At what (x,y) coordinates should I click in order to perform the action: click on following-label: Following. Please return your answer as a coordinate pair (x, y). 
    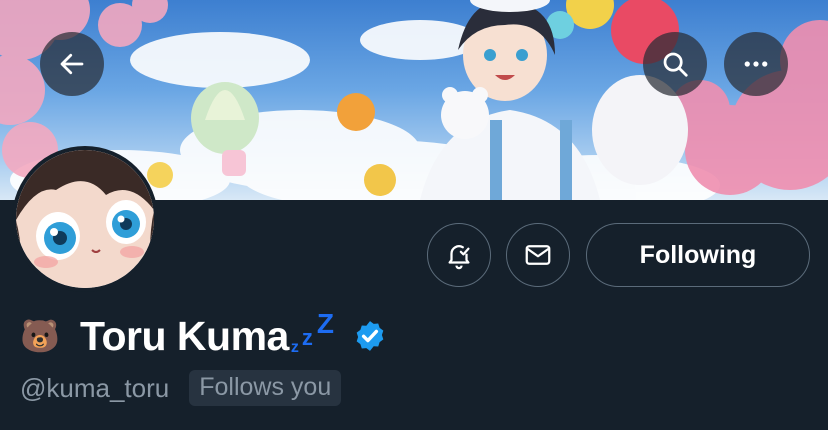
    Looking at the image, I should click on (698, 254).